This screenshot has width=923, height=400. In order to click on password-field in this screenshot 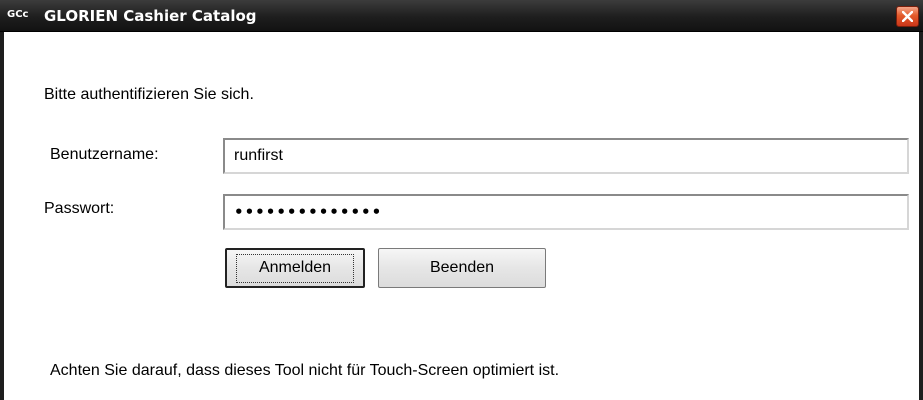, I will do `click(566, 212)`.